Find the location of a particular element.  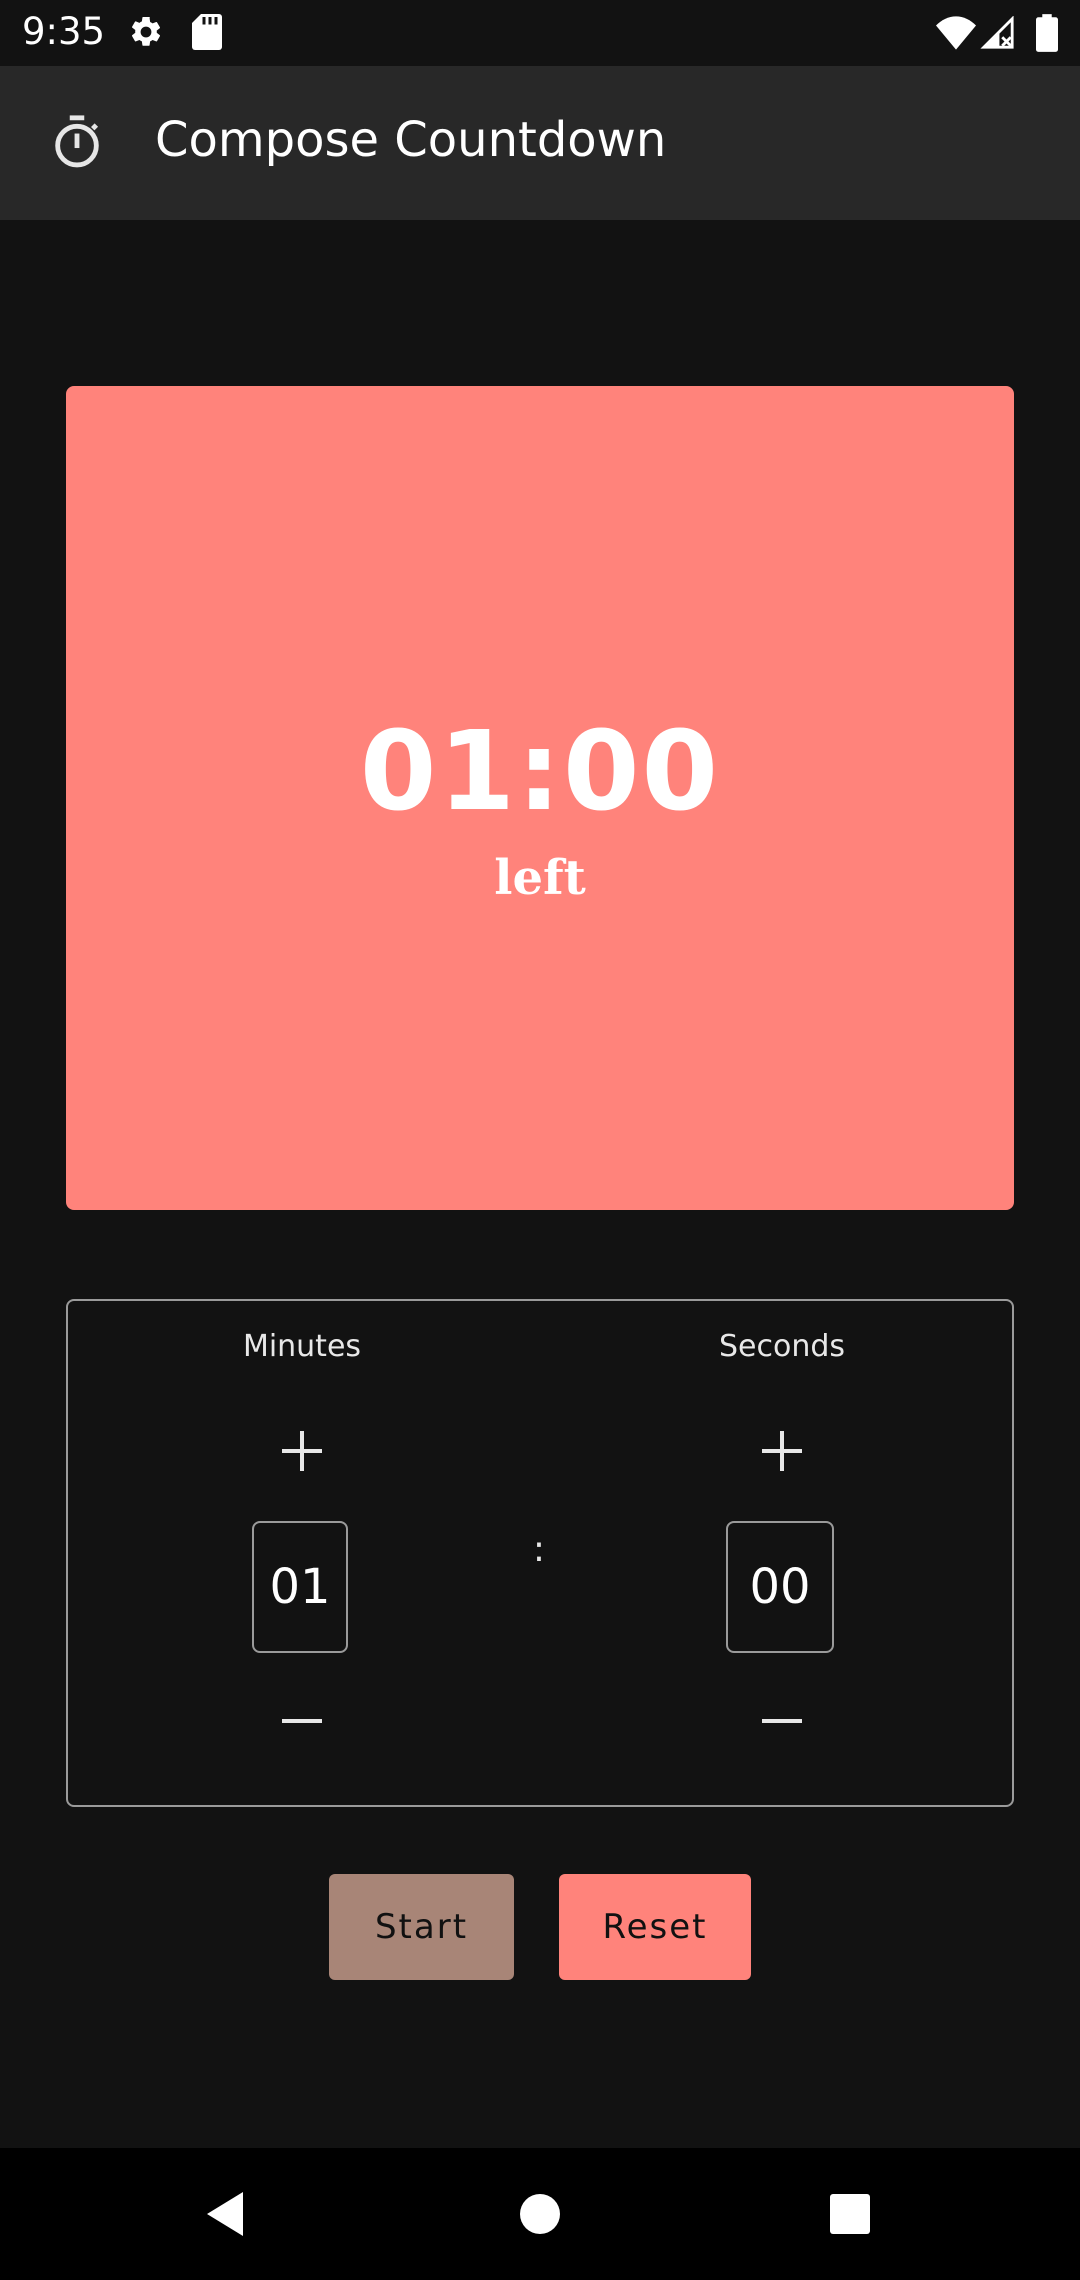

recents-icon is located at coordinates (850, 2214).